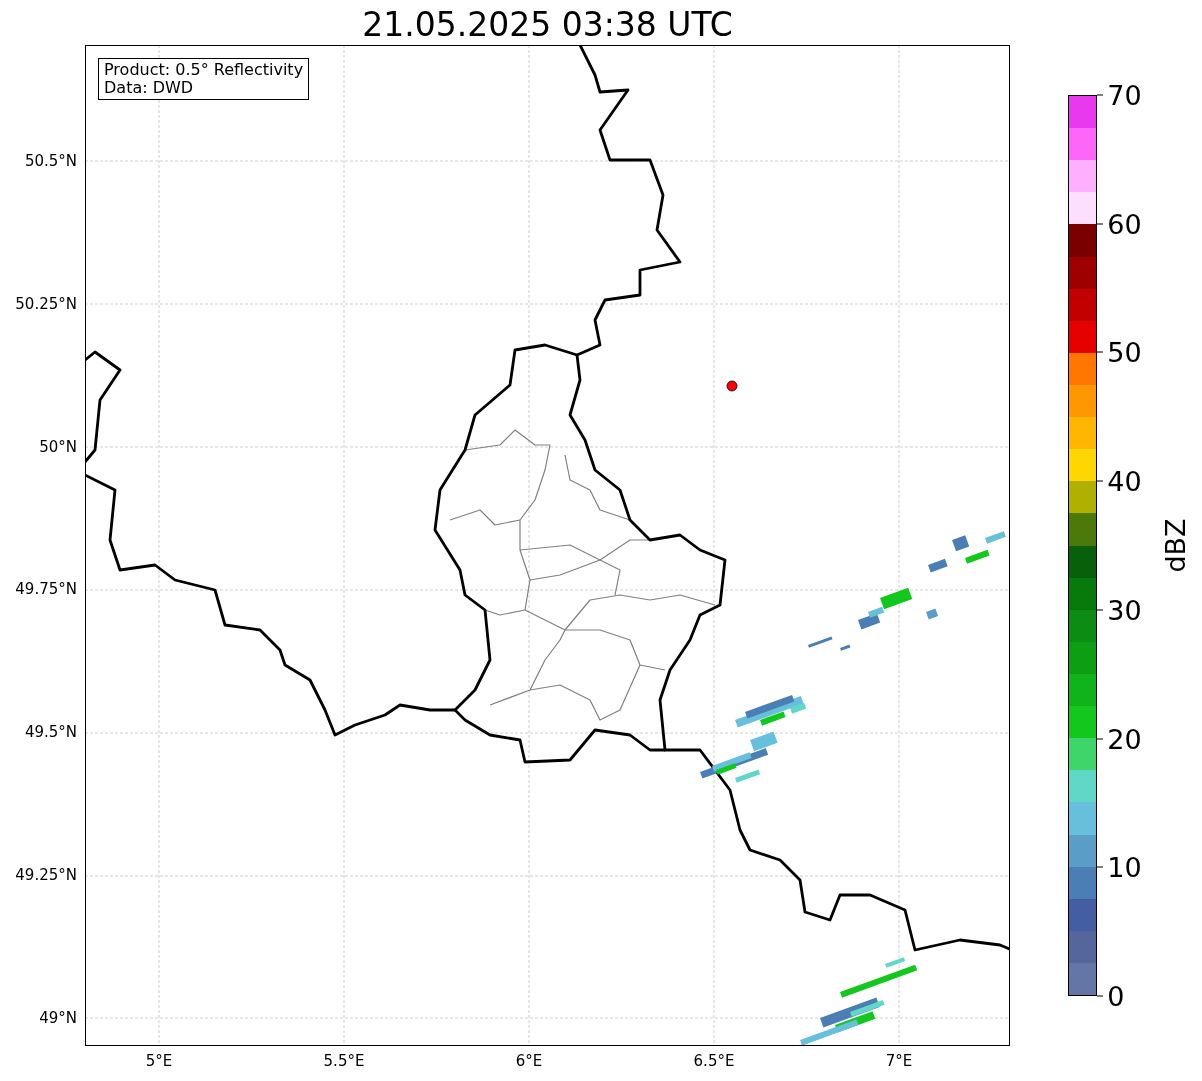 The width and height of the screenshot is (1202, 1081). What do you see at coordinates (50, 732) in the screenshot?
I see `latitude-label: 49.5°N` at bounding box center [50, 732].